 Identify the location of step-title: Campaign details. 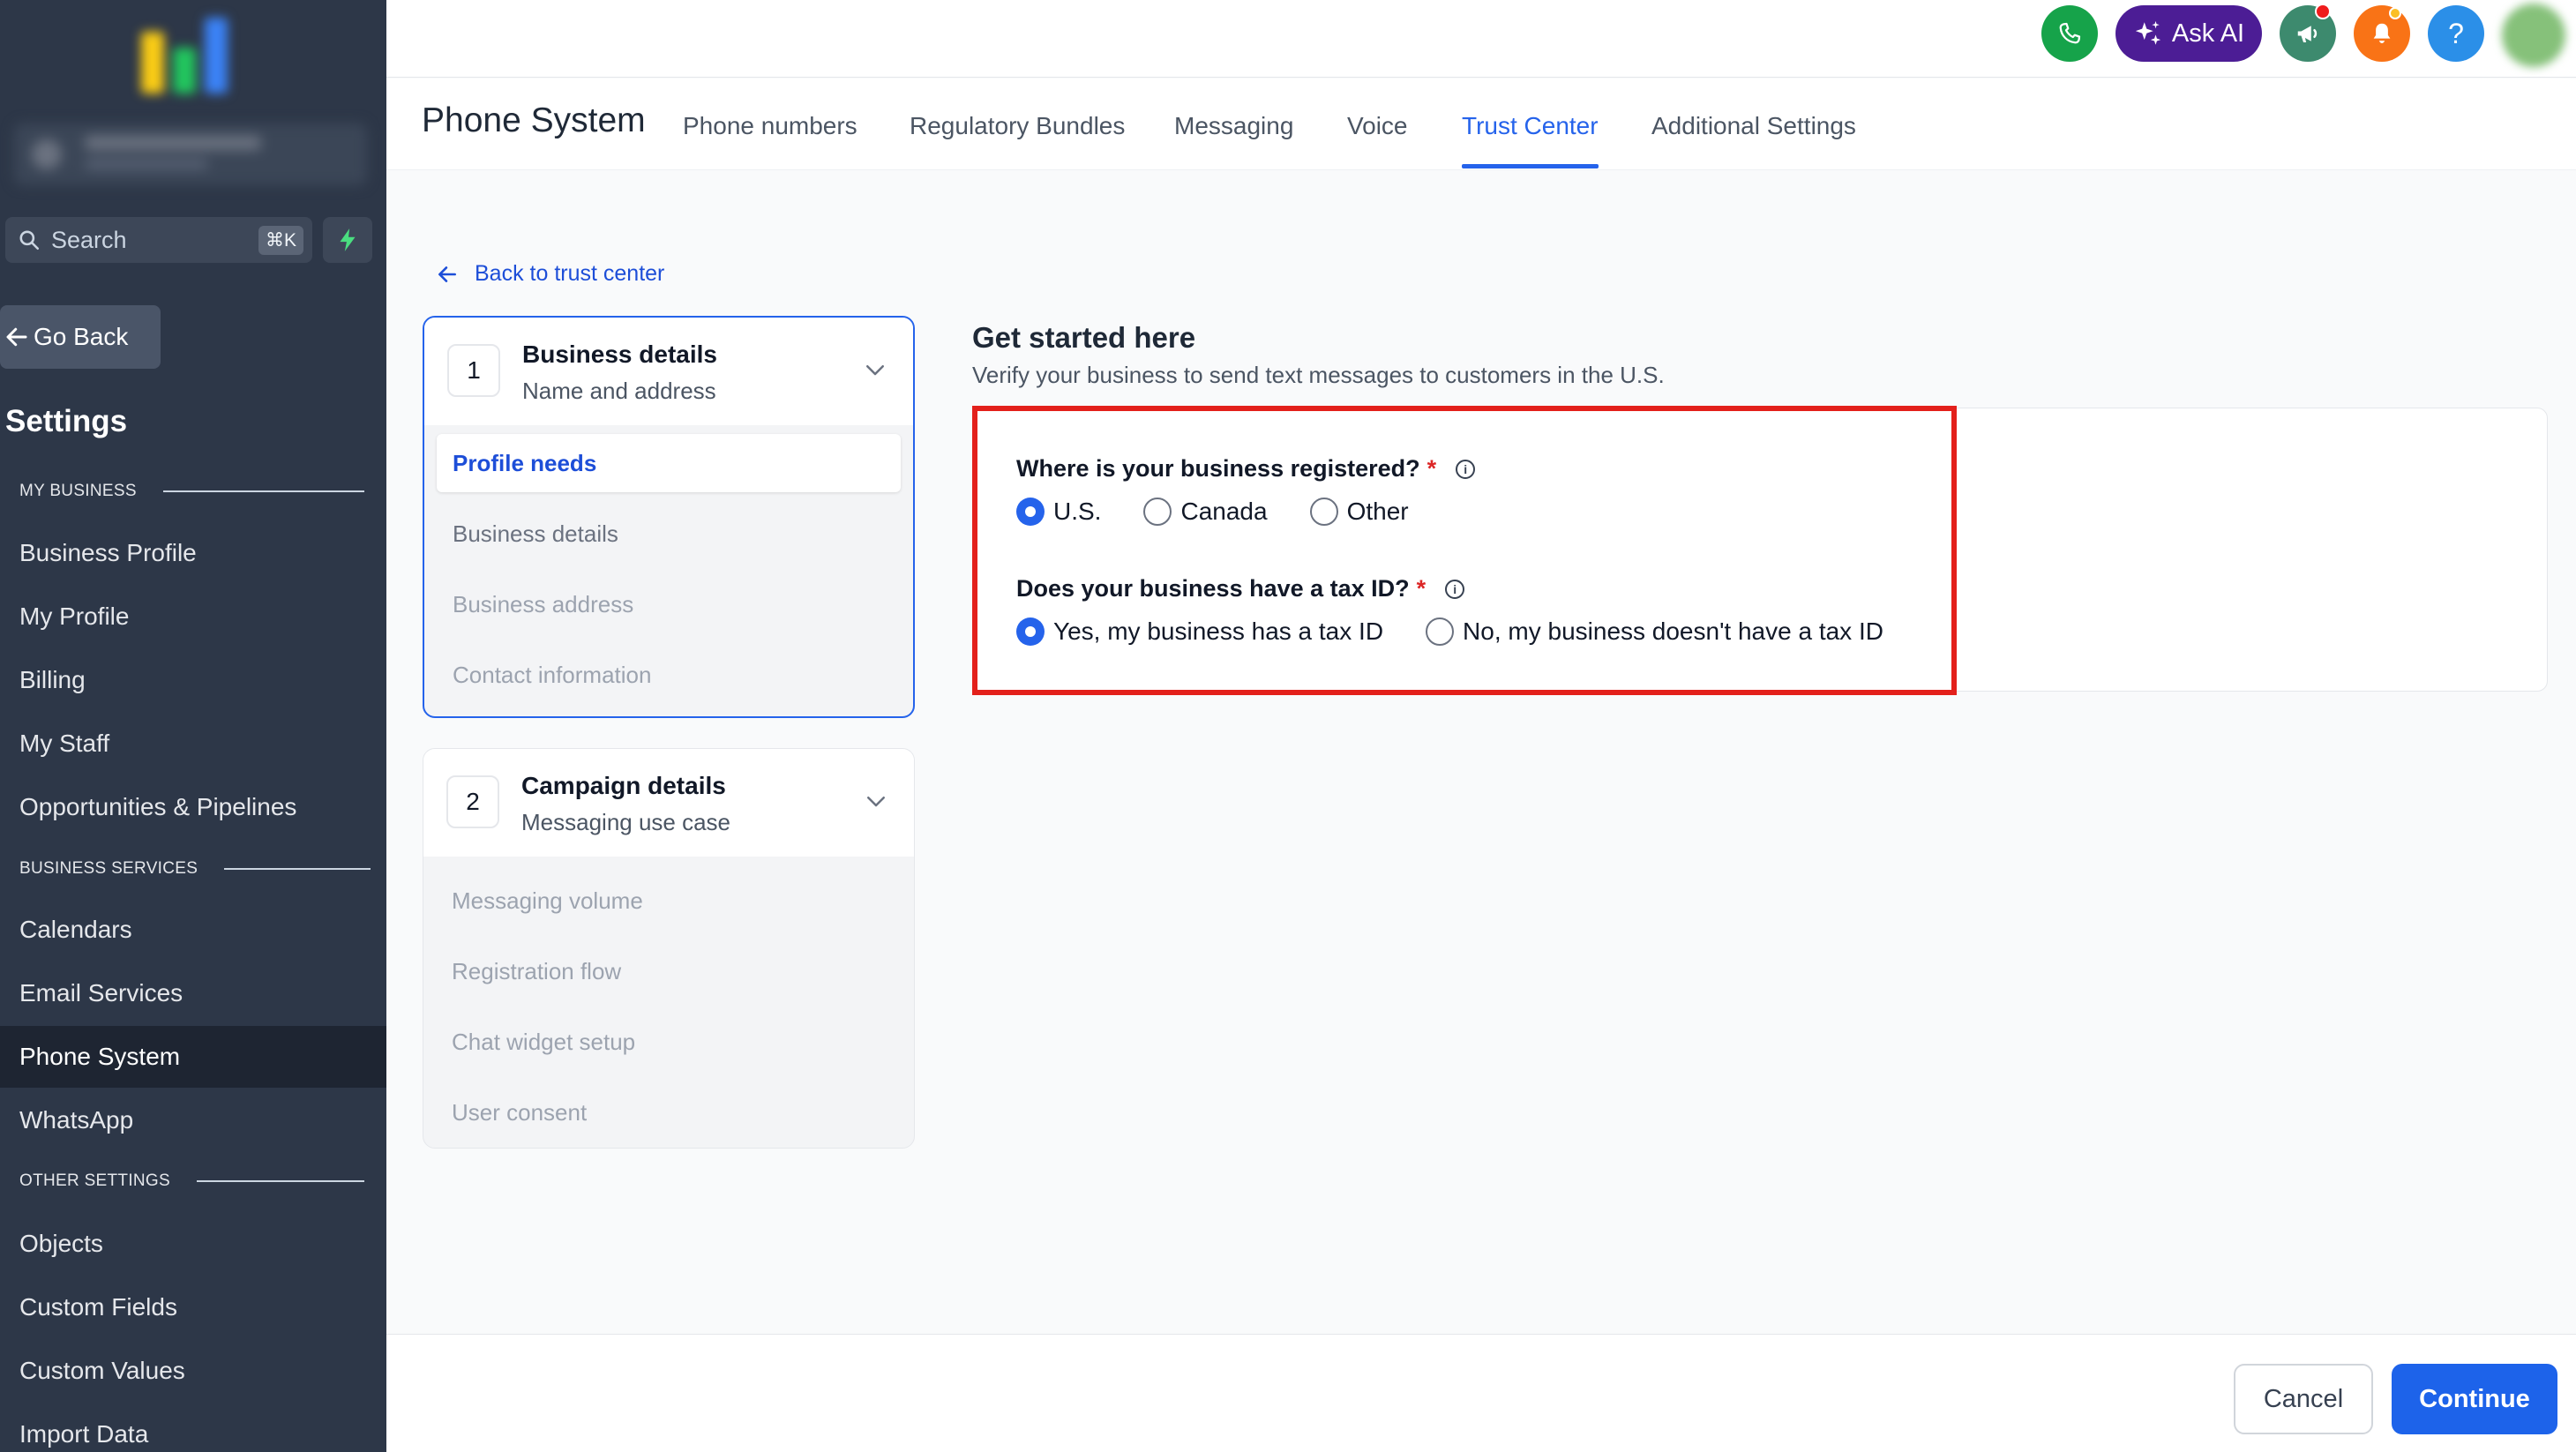
(623, 786).